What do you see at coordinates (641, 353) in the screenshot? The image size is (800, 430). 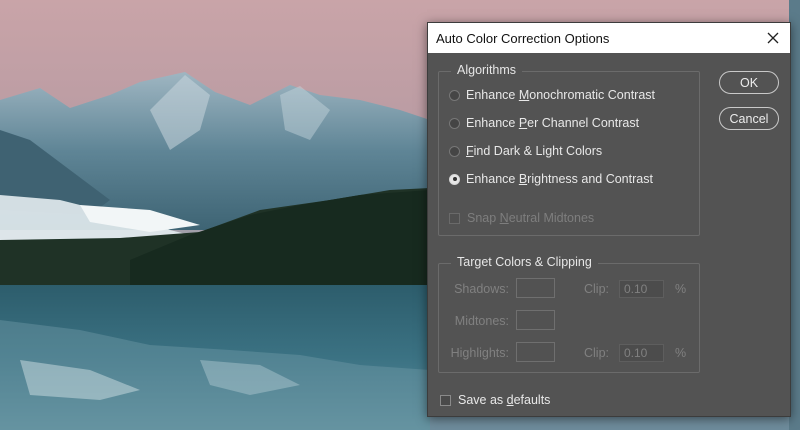 I see `highlights-clip-input: 0.10` at bounding box center [641, 353].